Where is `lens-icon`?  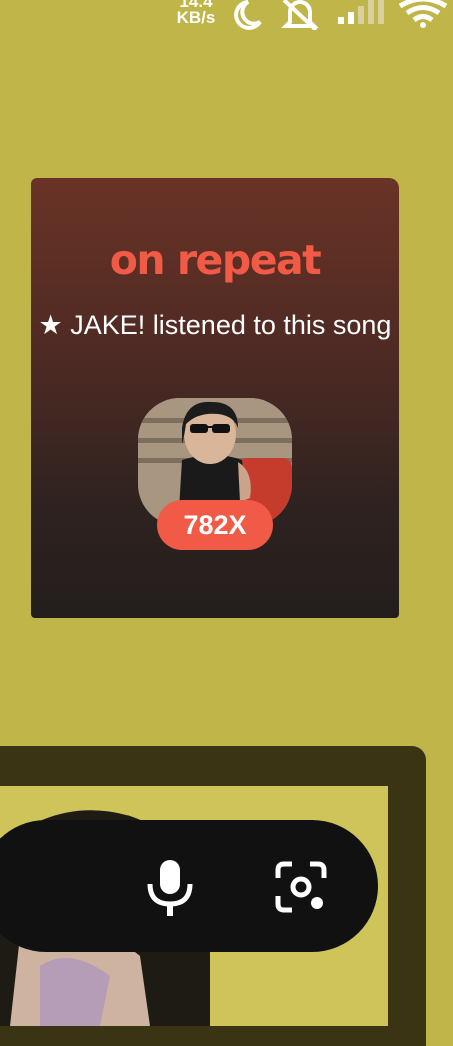 lens-icon is located at coordinates (301, 887).